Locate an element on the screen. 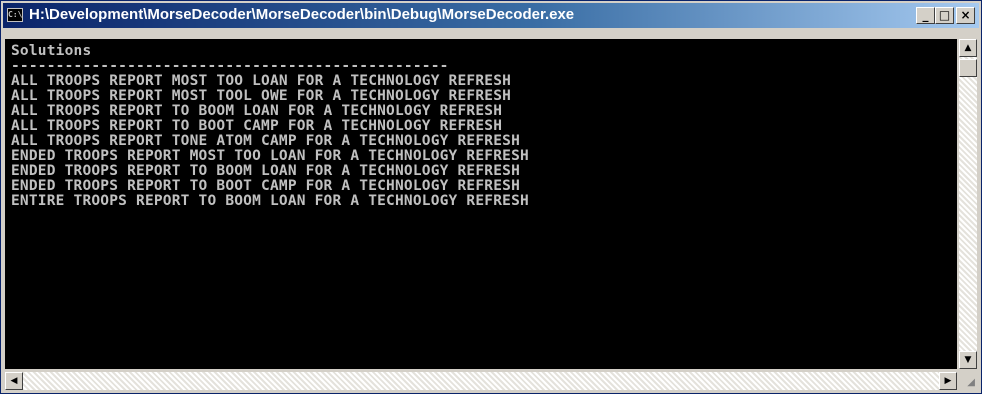  resize-grip: ◢ is located at coordinates (968, 381).